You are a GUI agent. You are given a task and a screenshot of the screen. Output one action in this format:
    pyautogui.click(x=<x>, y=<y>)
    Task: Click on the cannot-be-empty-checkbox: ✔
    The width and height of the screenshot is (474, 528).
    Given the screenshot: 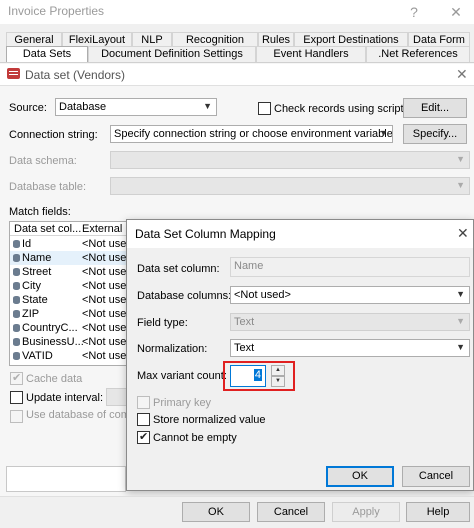 What is the action you would take?
    pyautogui.click(x=143, y=437)
    